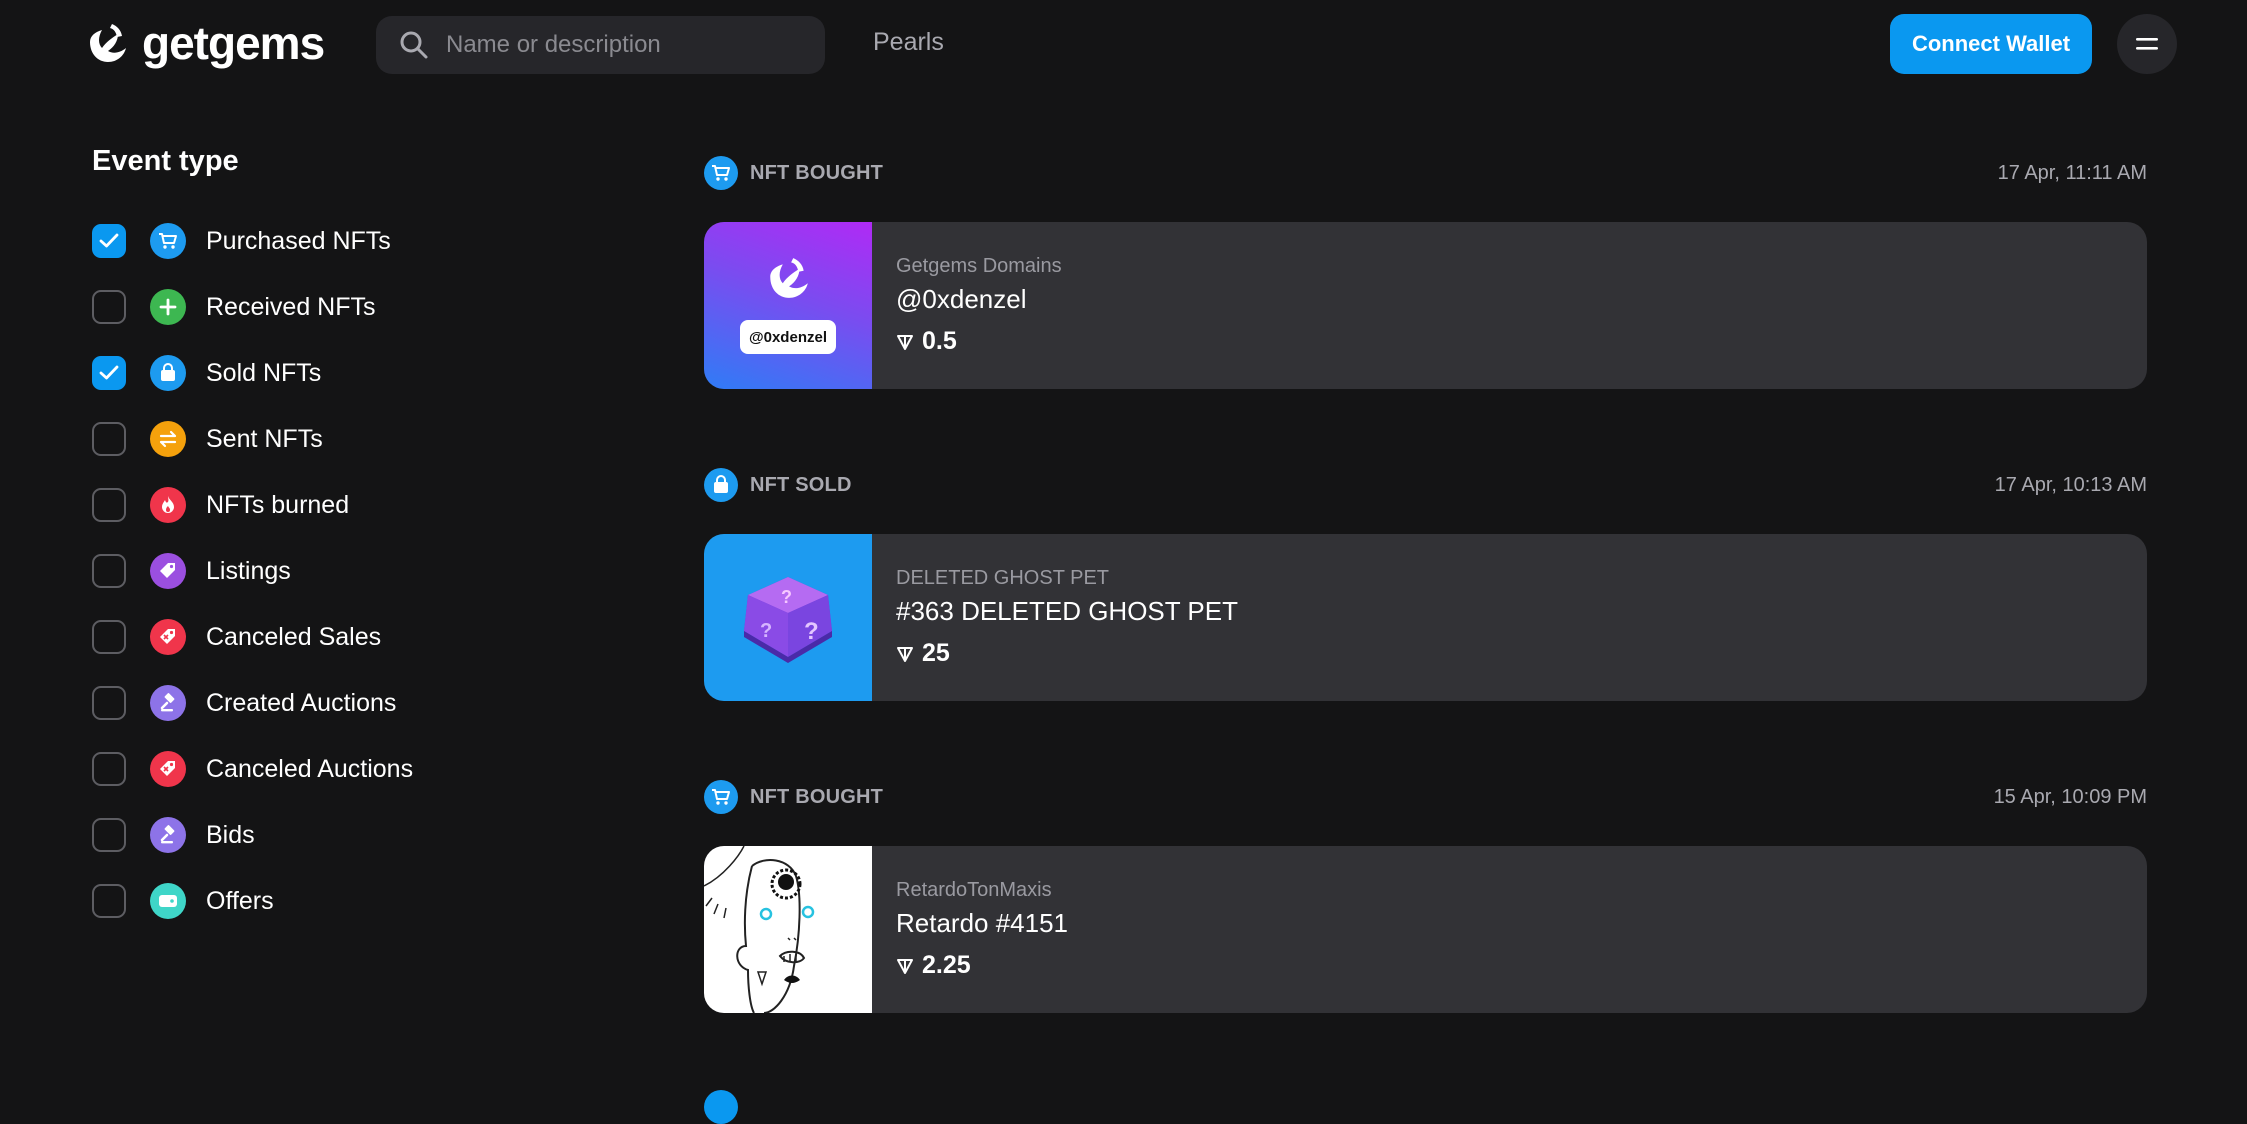 This screenshot has height=1124, width=2247. Describe the element at coordinates (362, 439) in the screenshot. I see `filter-sent-nfts: Sent NFTs` at that location.